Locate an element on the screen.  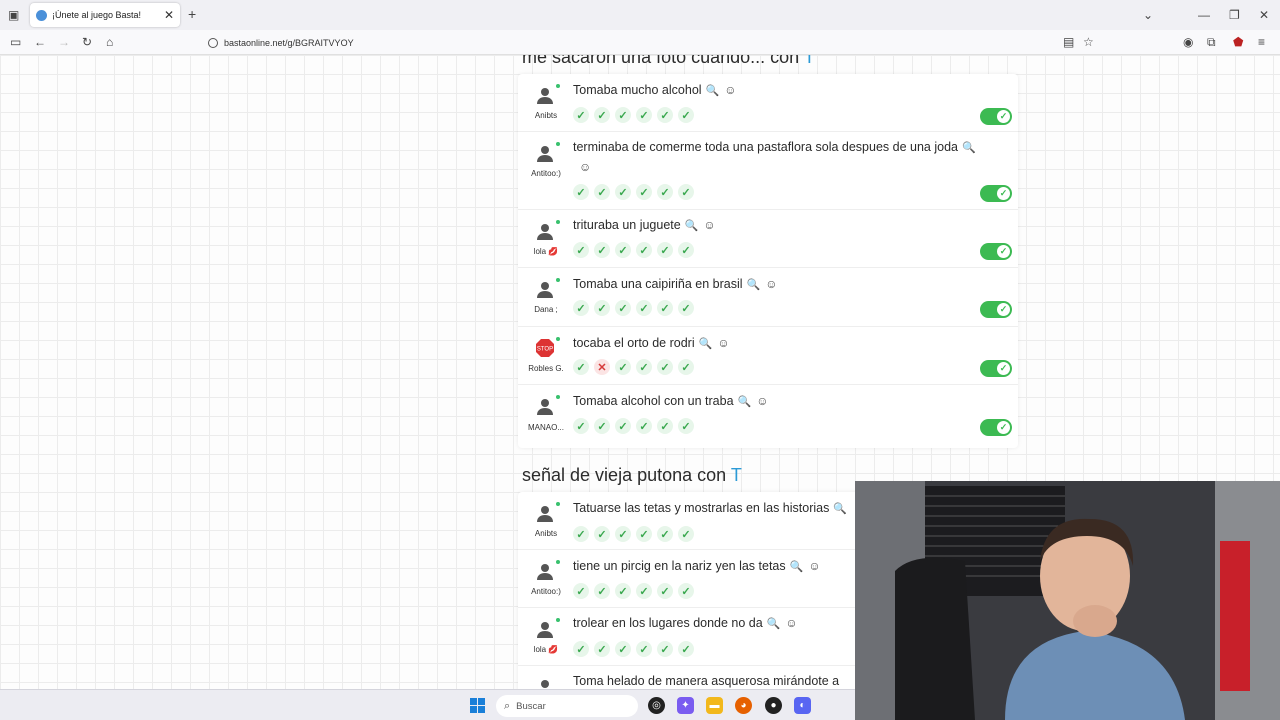
answer-text: trituraba un juguete 🔍 ☺ is located at coordinates (783, 226).